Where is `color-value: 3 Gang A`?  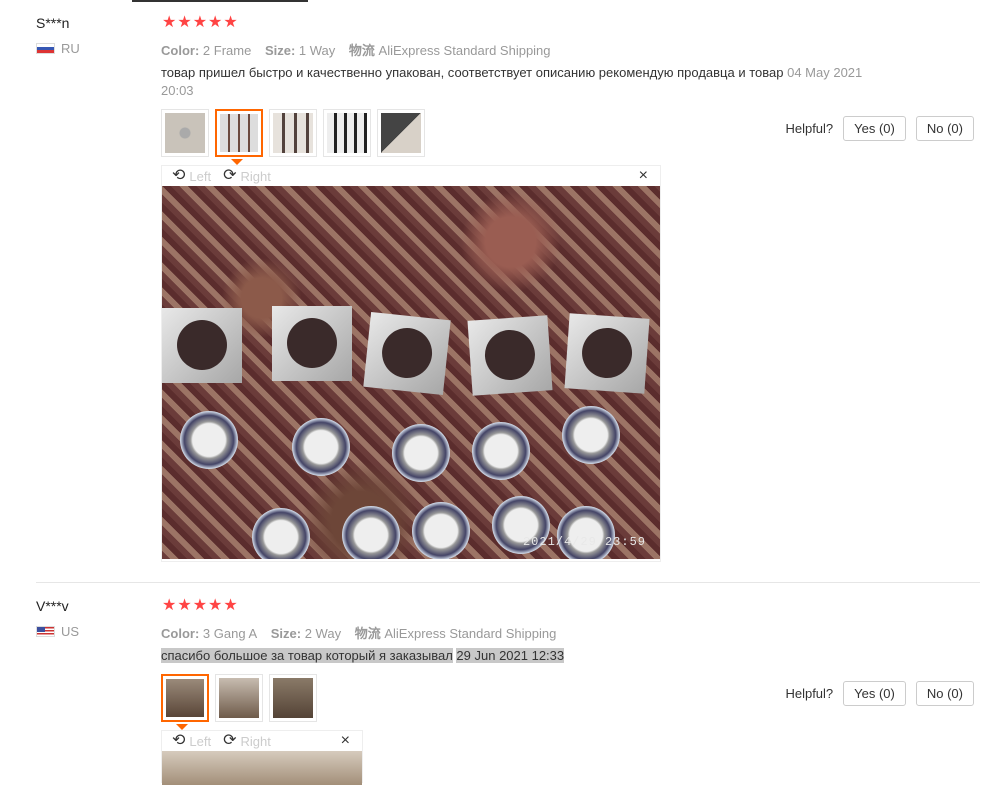
color-value: 3 Gang A is located at coordinates (230, 633).